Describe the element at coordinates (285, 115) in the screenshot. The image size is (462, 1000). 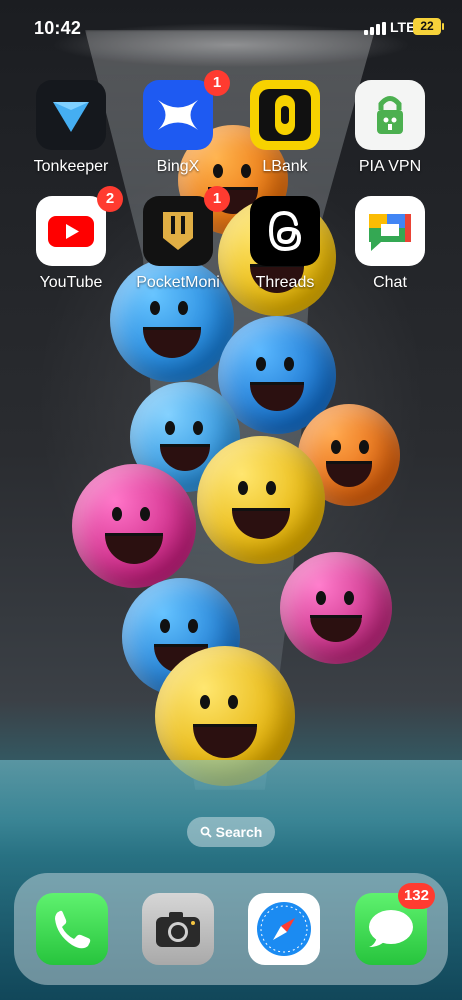
I see `lbank-icon` at that location.